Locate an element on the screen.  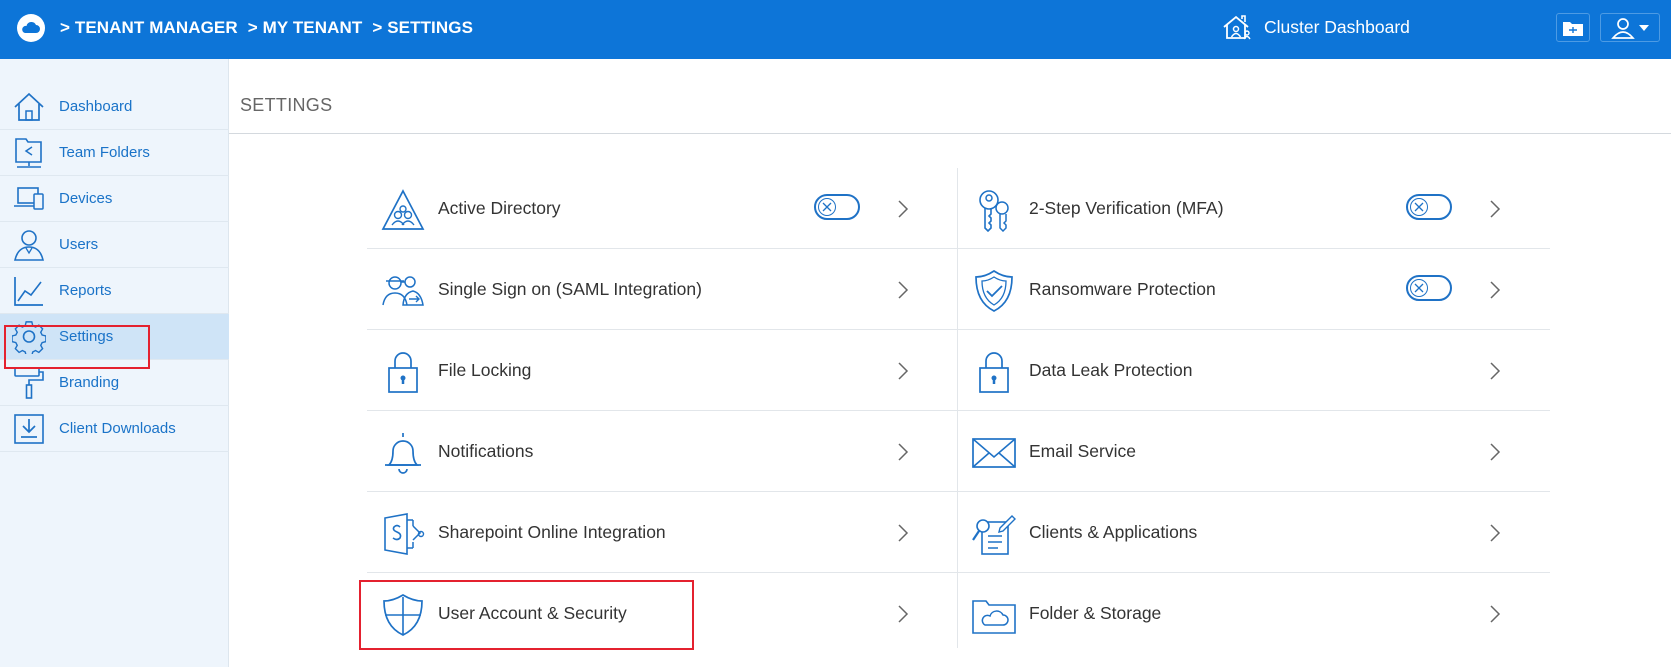
app-logo is located at coordinates (31, 28).